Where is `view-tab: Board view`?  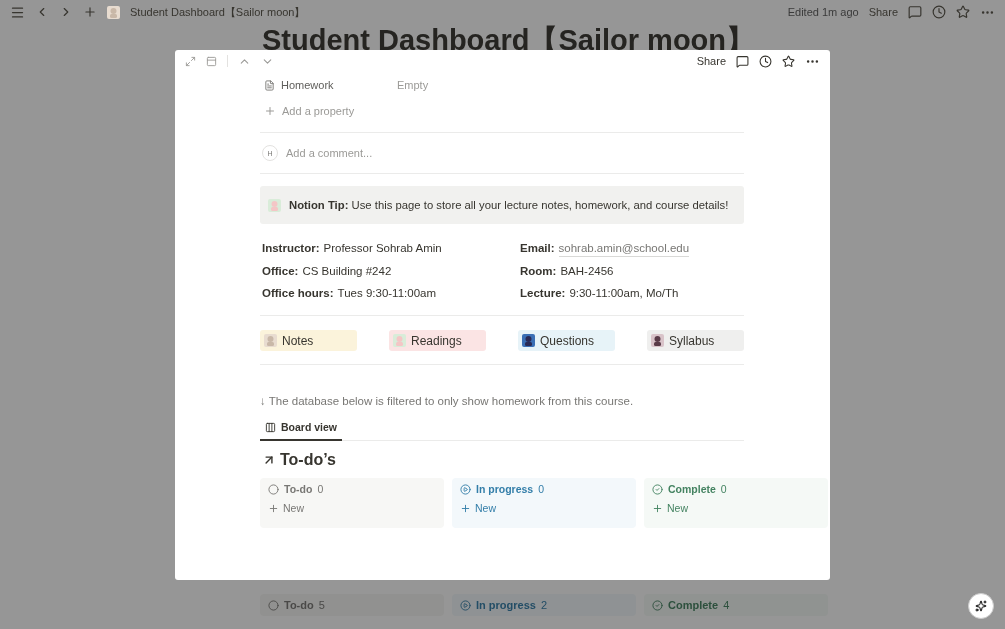 view-tab: Board view is located at coordinates (301, 429).